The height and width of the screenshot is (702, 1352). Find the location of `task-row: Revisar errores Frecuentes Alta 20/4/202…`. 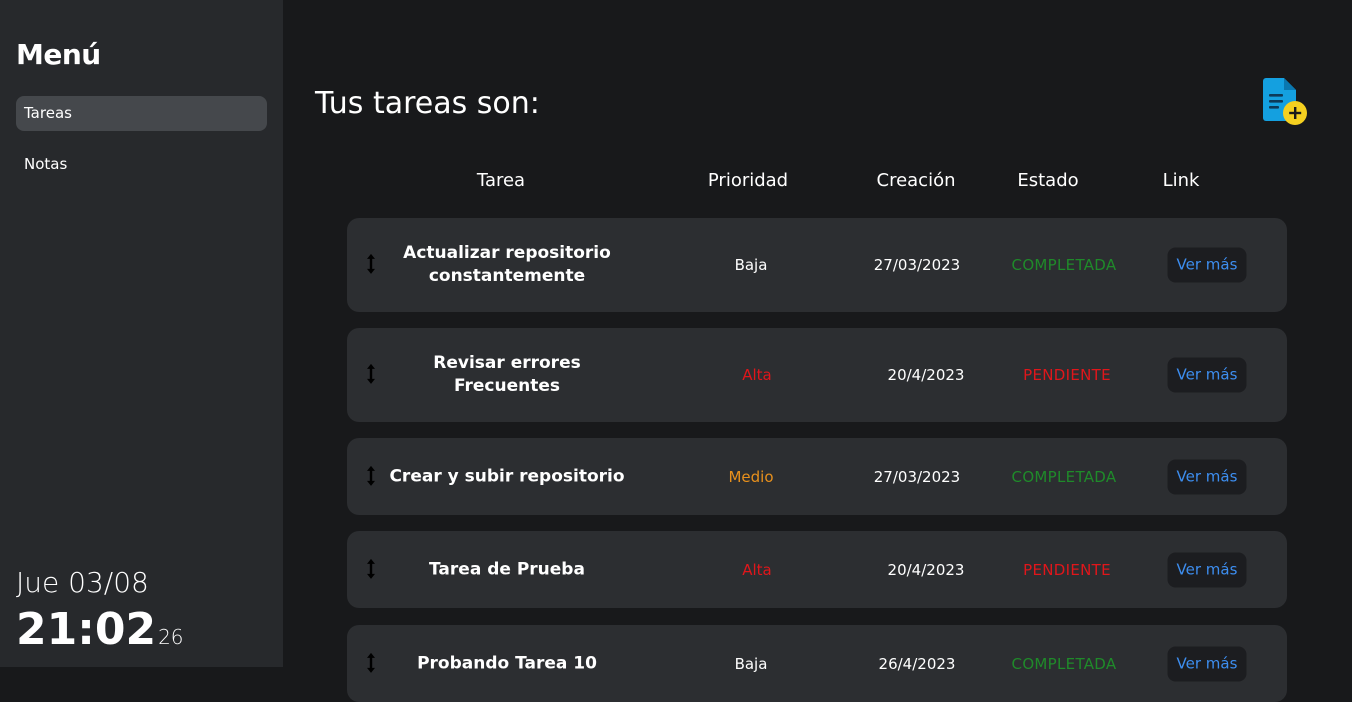

task-row: Revisar errores Frecuentes Alta 20/4/202… is located at coordinates (817, 375).